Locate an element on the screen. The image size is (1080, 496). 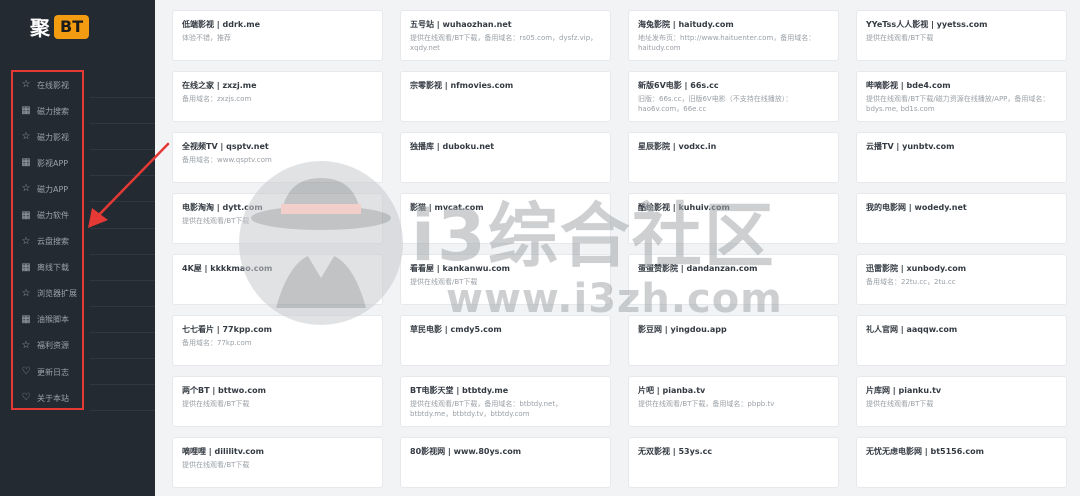
site-title: 海兔影院 | haitudy.com is located at coordinates (734, 24).